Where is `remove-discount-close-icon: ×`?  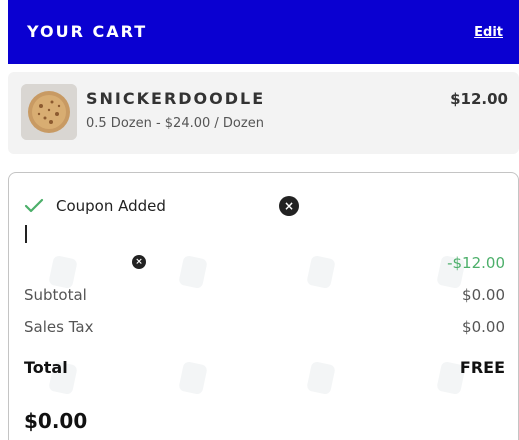 remove-discount-close-icon: × is located at coordinates (139, 262).